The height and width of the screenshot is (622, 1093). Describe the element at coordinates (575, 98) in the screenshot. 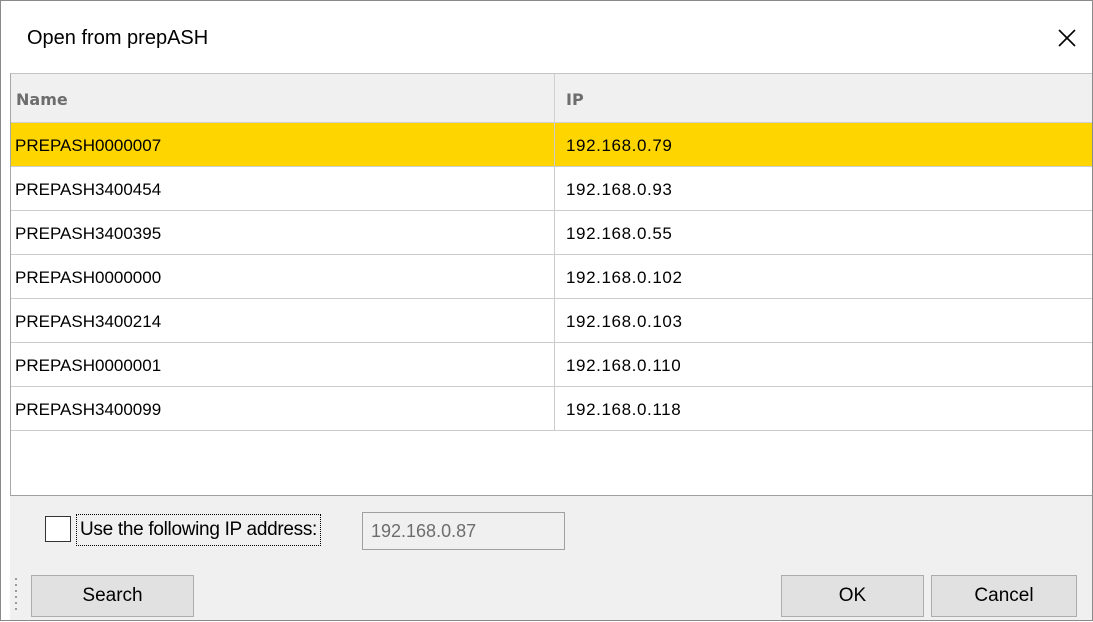

I see `column-header-ip: IP` at that location.